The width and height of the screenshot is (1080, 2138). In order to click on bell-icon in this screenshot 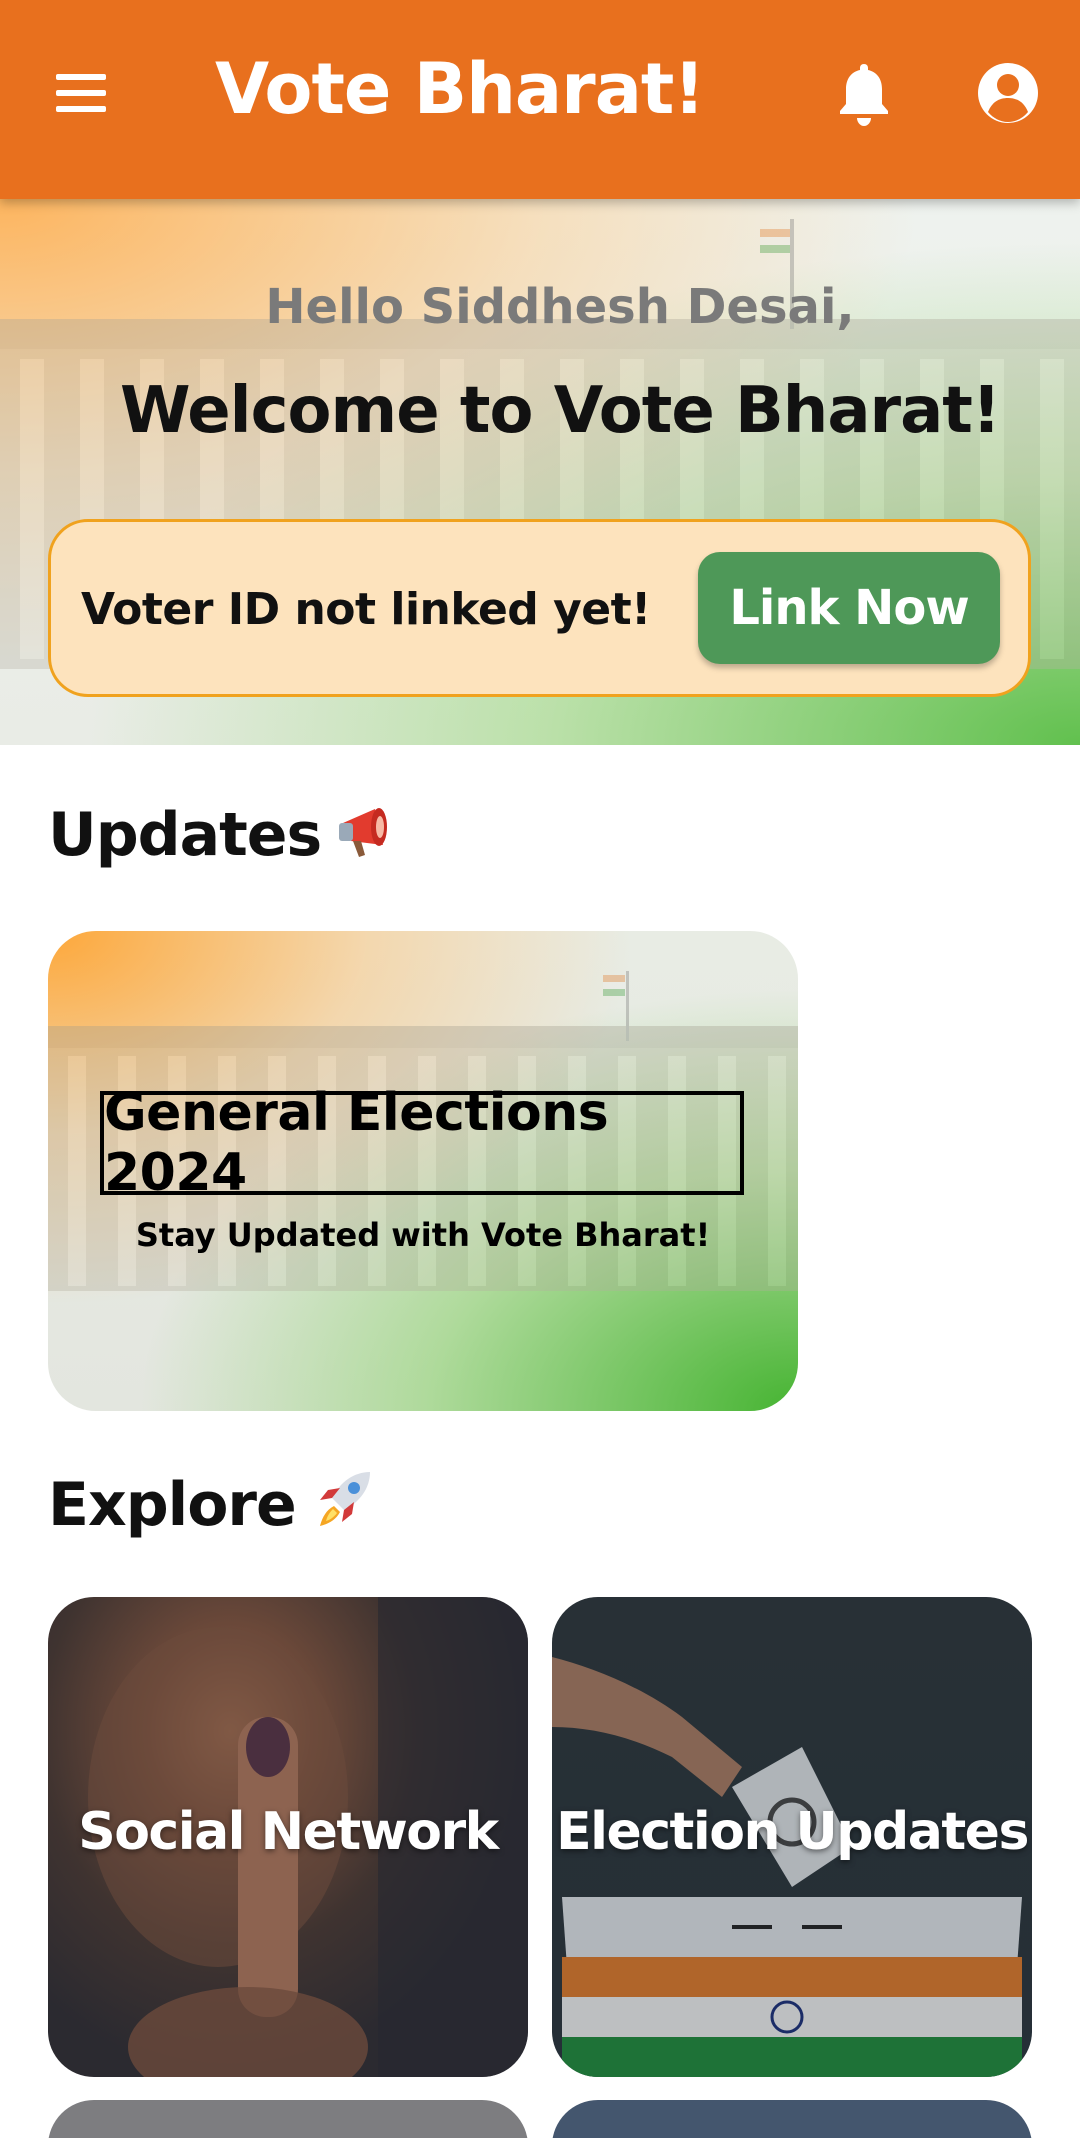, I will do `click(864, 95)`.